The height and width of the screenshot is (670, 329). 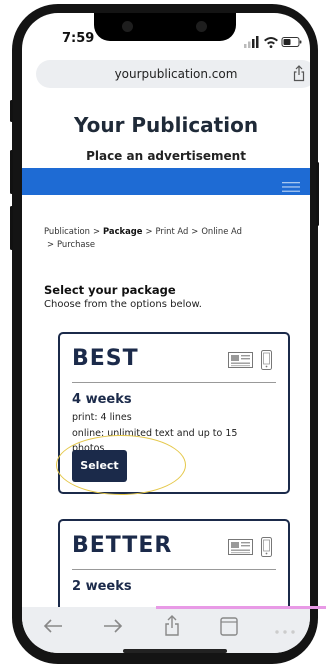 I want to click on package-duration: 4 weeks, so click(x=102, y=399).